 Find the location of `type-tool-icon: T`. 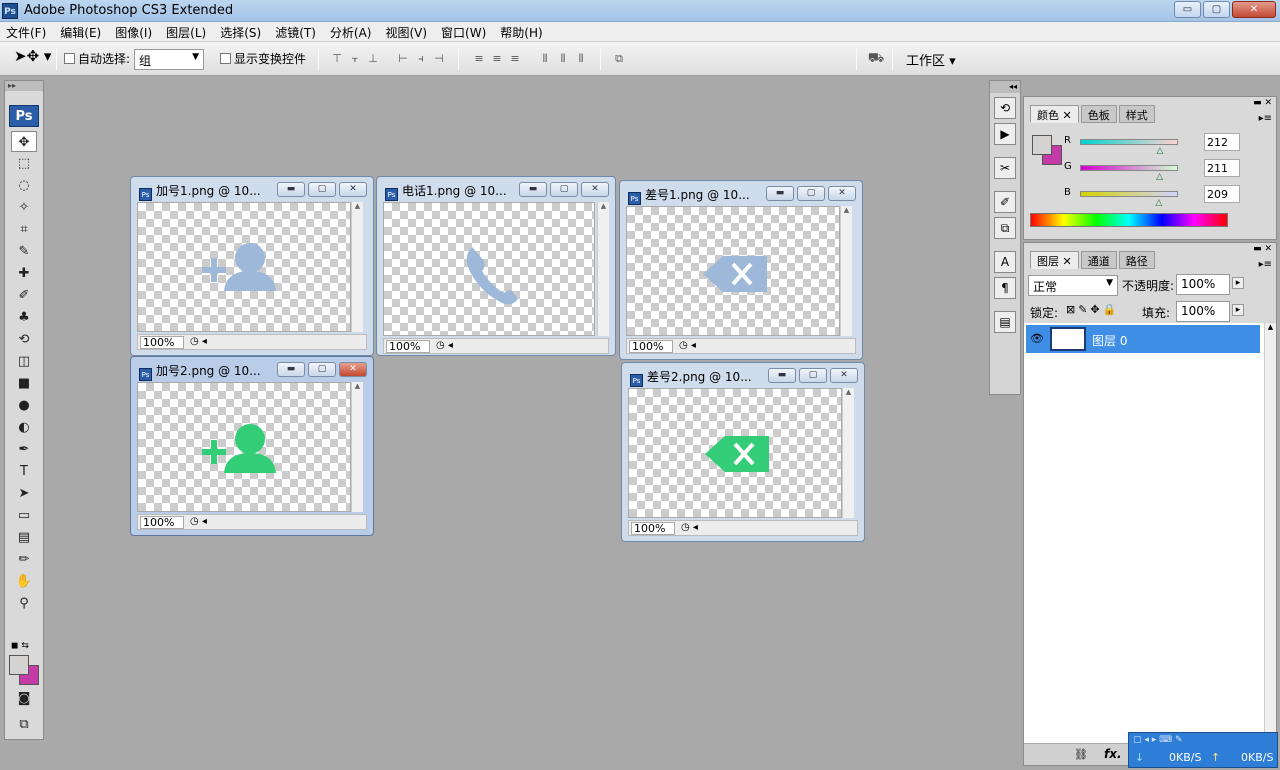

type-tool-icon: T is located at coordinates (24, 471).